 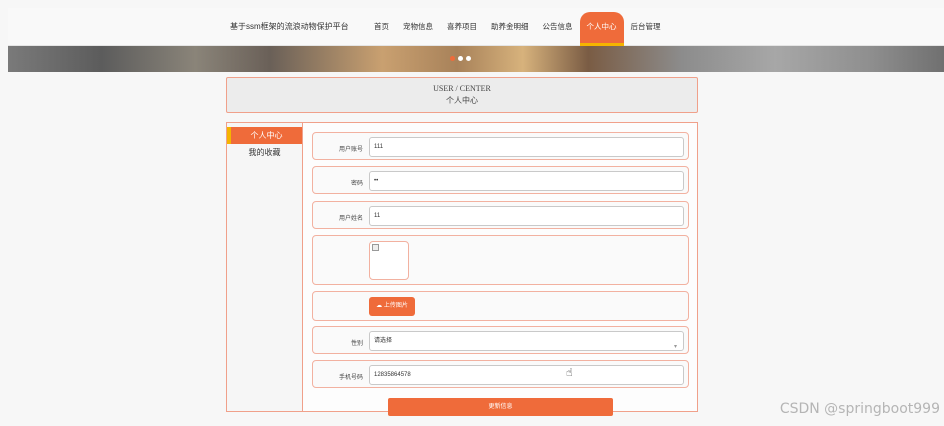 What do you see at coordinates (510, 27) in the screenshot?
I see `nav-sponsorship-details: 助养金明细` at bounding box center [510, 27].